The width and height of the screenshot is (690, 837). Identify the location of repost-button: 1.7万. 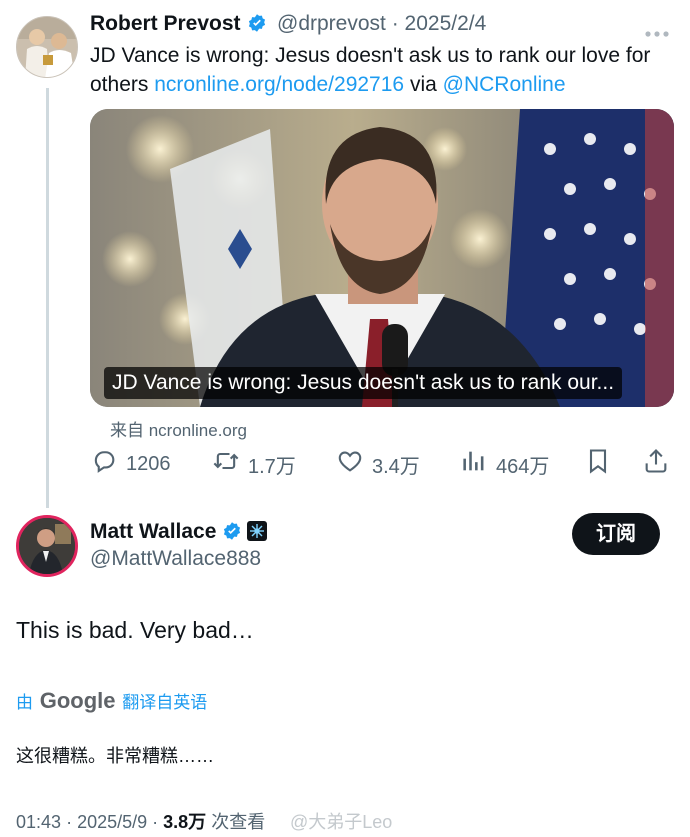
(254, 464).